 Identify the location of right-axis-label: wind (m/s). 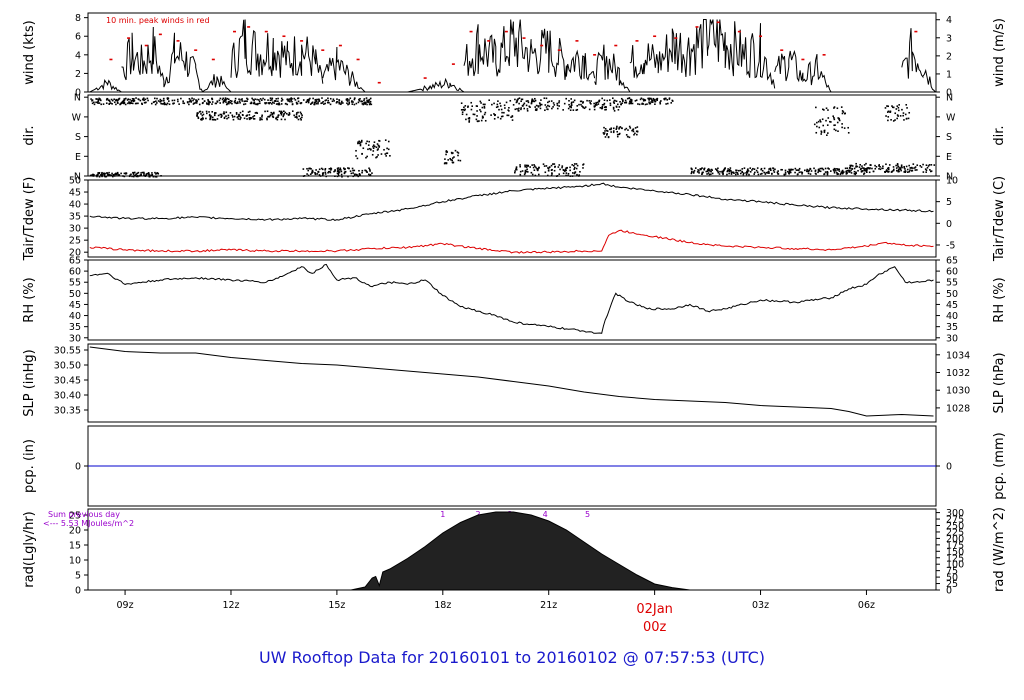
(999, 52).